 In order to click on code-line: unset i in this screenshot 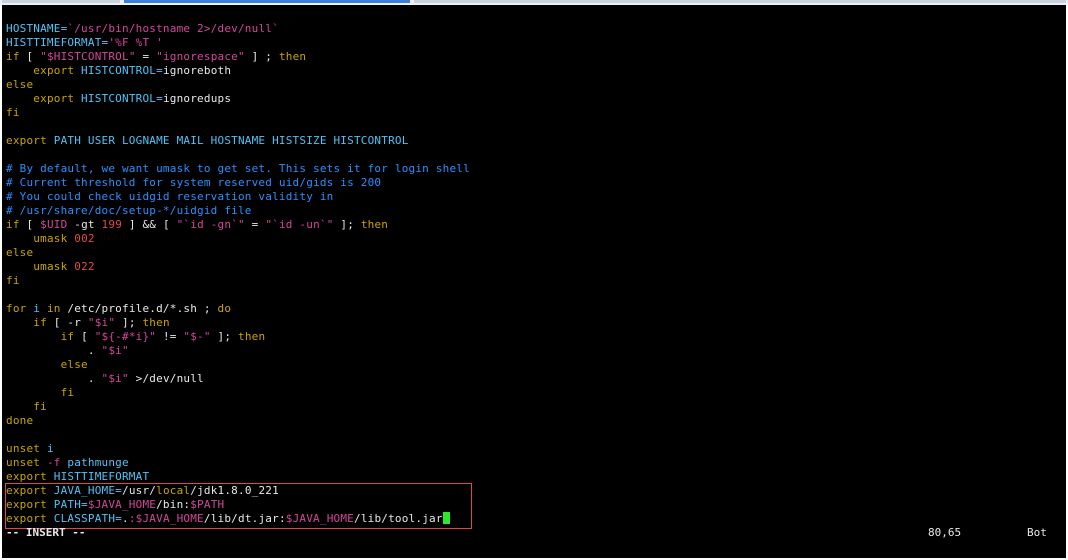, I will do `click(30, 449)`.